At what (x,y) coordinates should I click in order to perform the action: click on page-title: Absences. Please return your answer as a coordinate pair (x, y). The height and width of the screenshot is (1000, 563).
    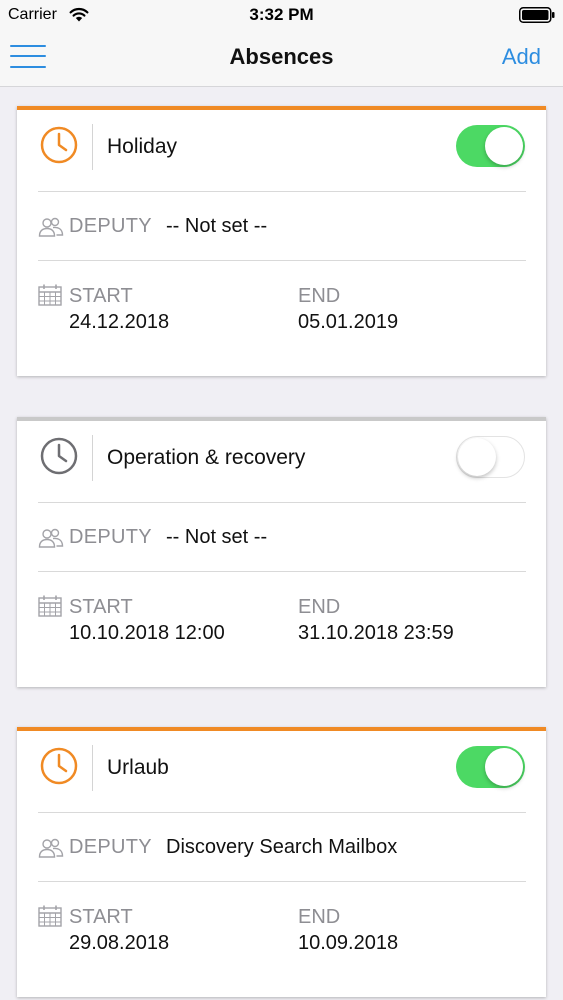
    Looking at the image, I should click on (281, 56).